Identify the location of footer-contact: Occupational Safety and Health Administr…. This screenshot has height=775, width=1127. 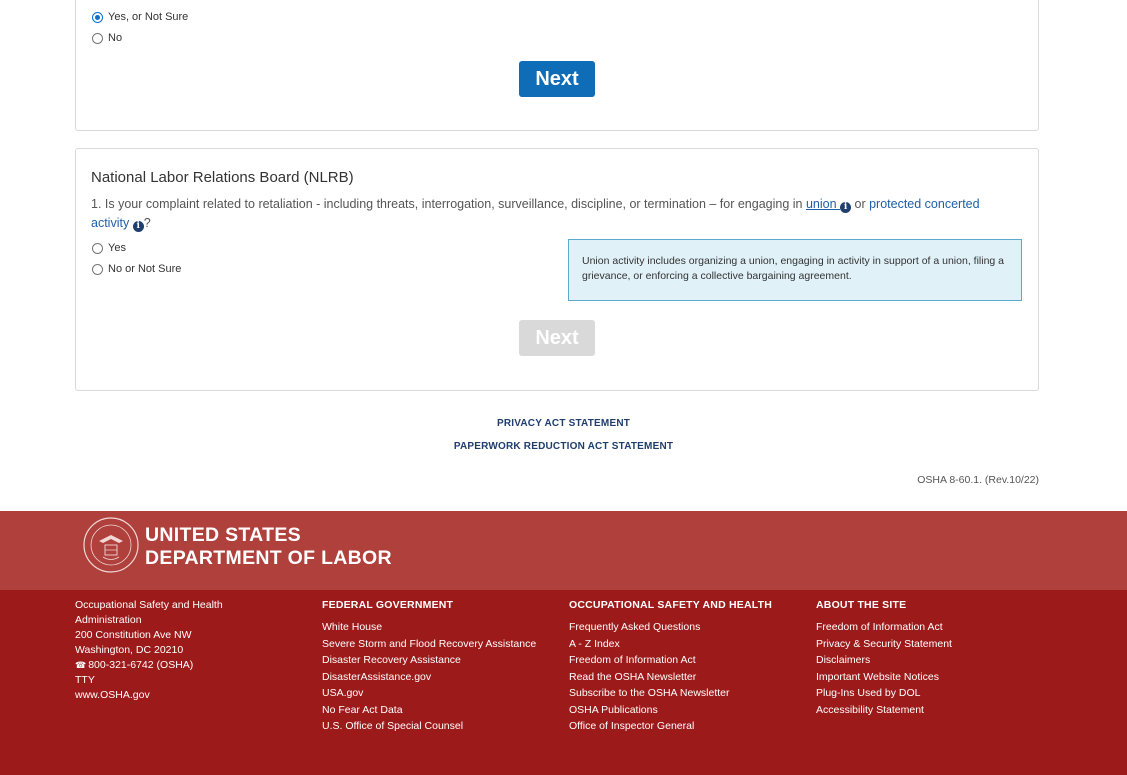
(180, 650).